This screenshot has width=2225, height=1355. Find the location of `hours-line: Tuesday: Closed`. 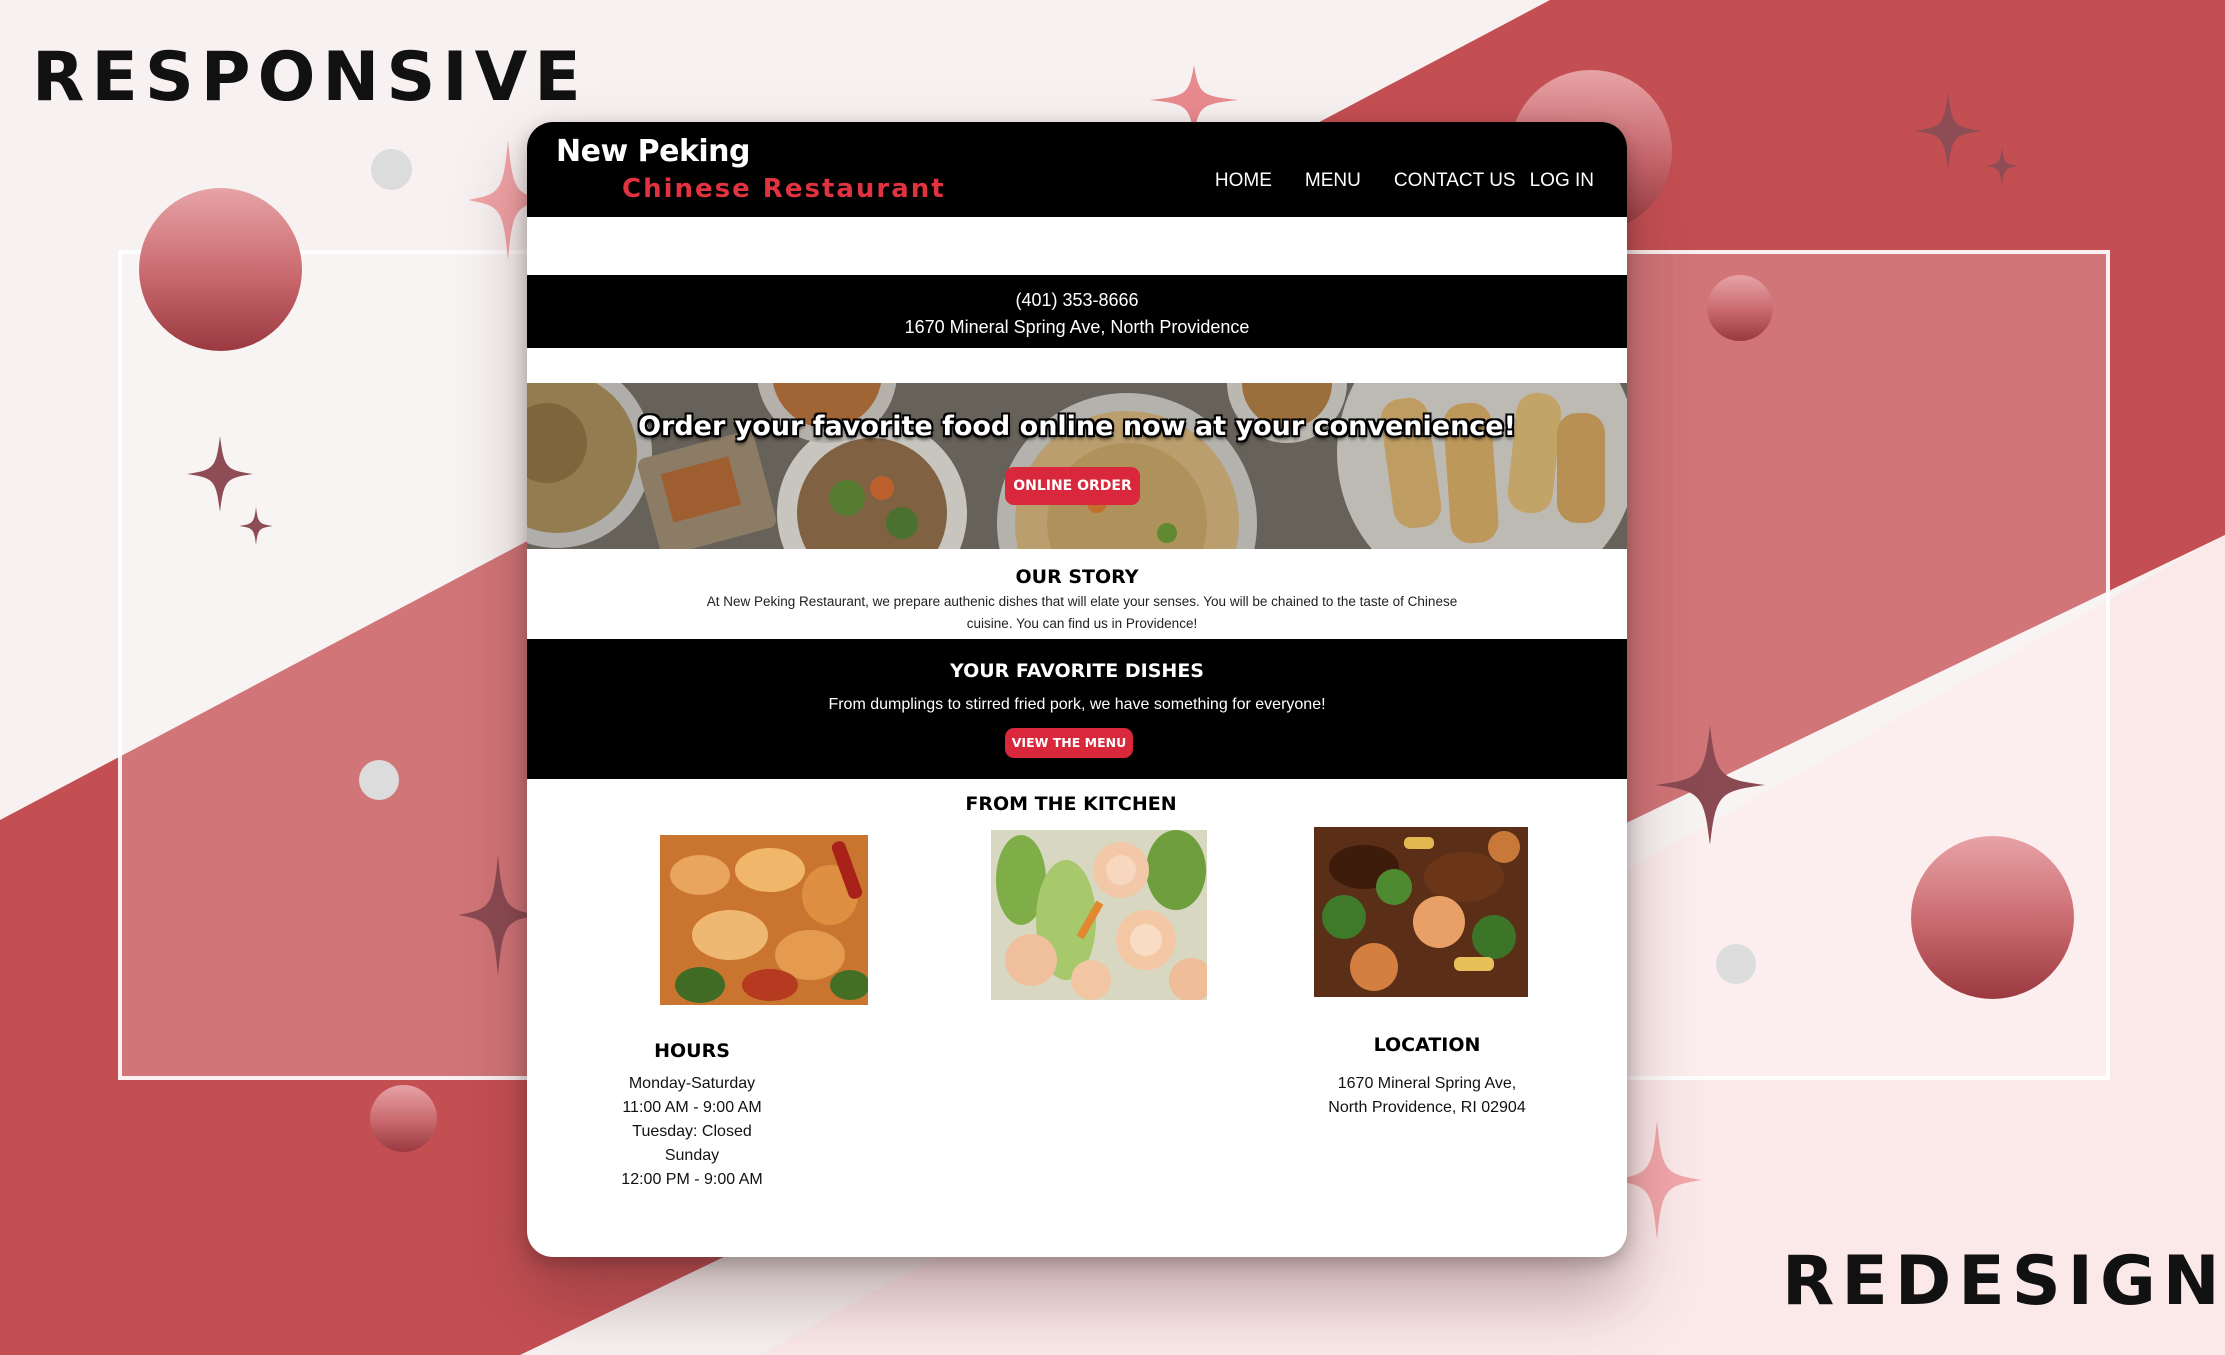

hours-line: Tuesday: Closed is located at coordinates (692, 1131).